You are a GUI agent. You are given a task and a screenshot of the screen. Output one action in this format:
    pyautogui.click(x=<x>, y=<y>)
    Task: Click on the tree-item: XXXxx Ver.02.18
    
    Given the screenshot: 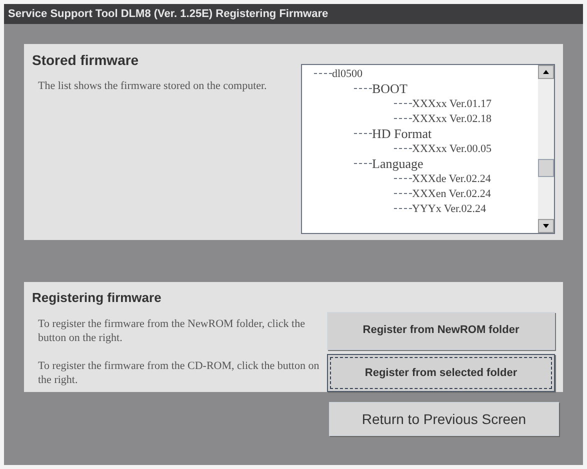 What is the action you would take?
    pyautogui.click(x=452, y=119)
    